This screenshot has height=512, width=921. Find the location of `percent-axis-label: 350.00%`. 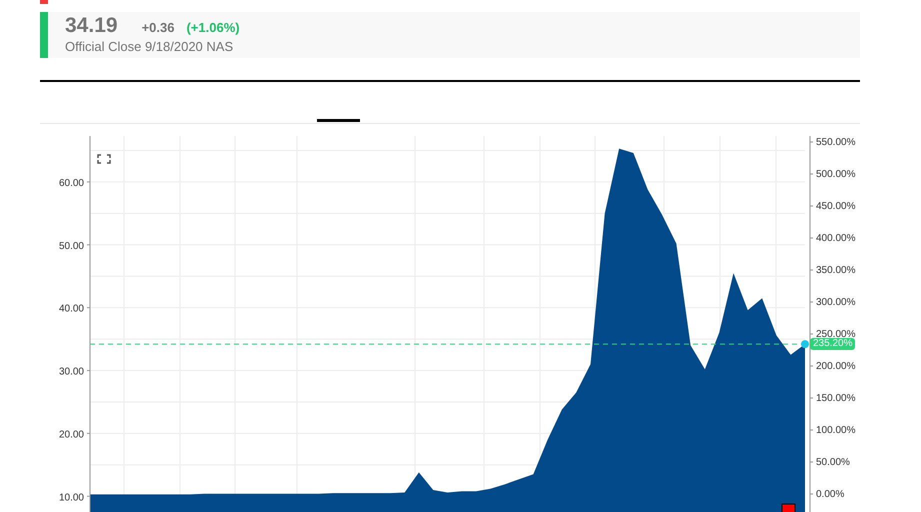

percent-axis-label: 350.00% is located at coordinates (836, 270).